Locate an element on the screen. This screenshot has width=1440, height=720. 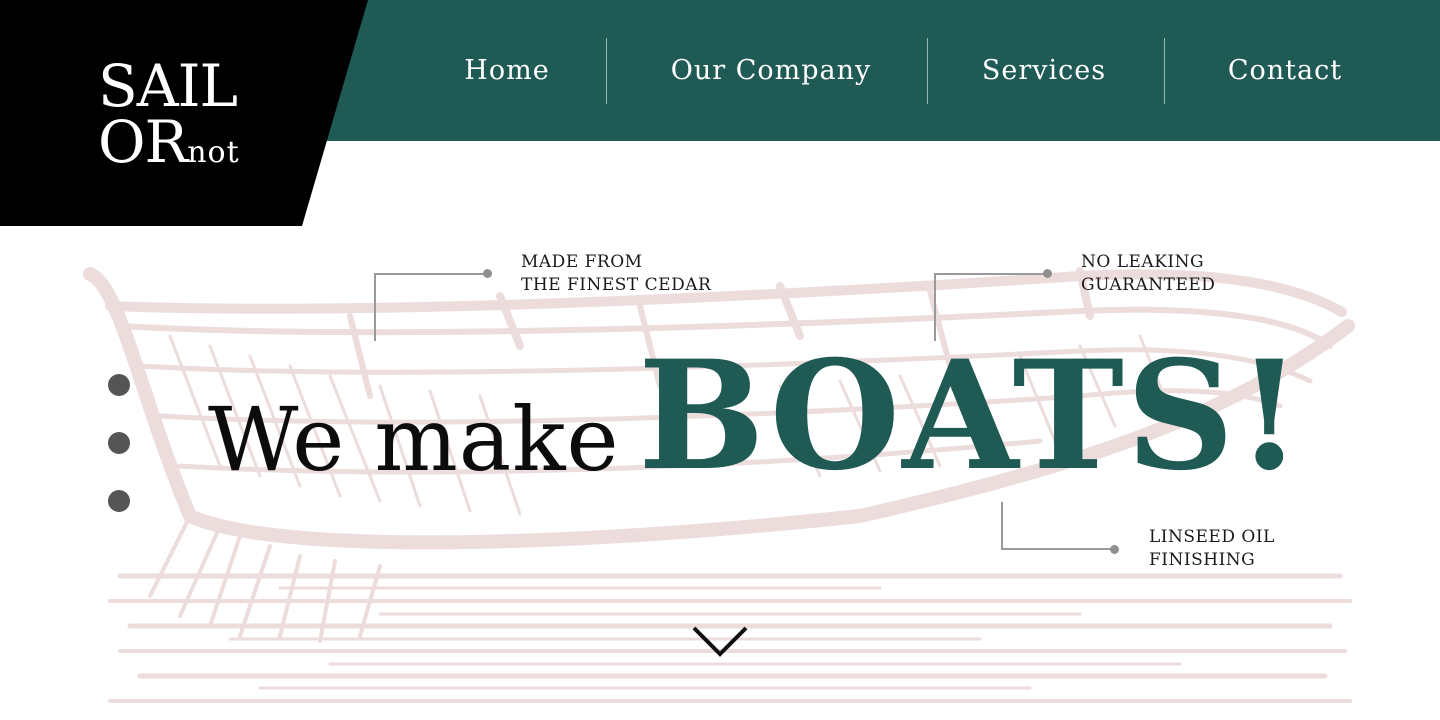
callout-line2: GUARANTEED is located at coordinates (1148, 285).